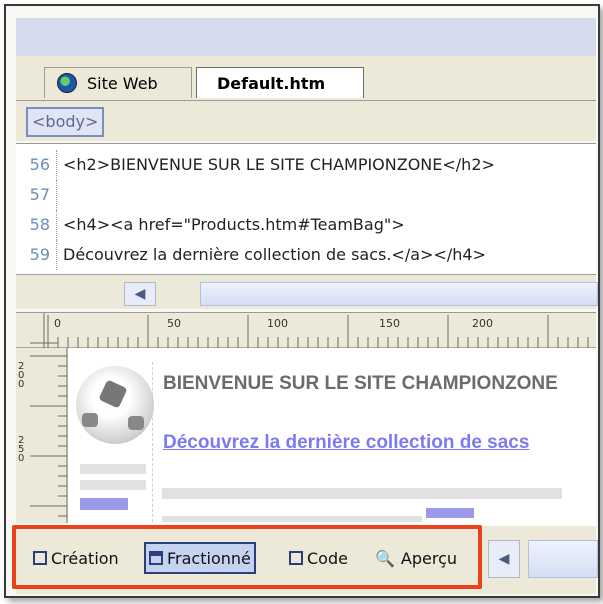 This screenshot has height=604, width=603. What do you see at coordinates (67, 83) in the screenshot?
I see `globe-icon` at bounding box center [67, 83].